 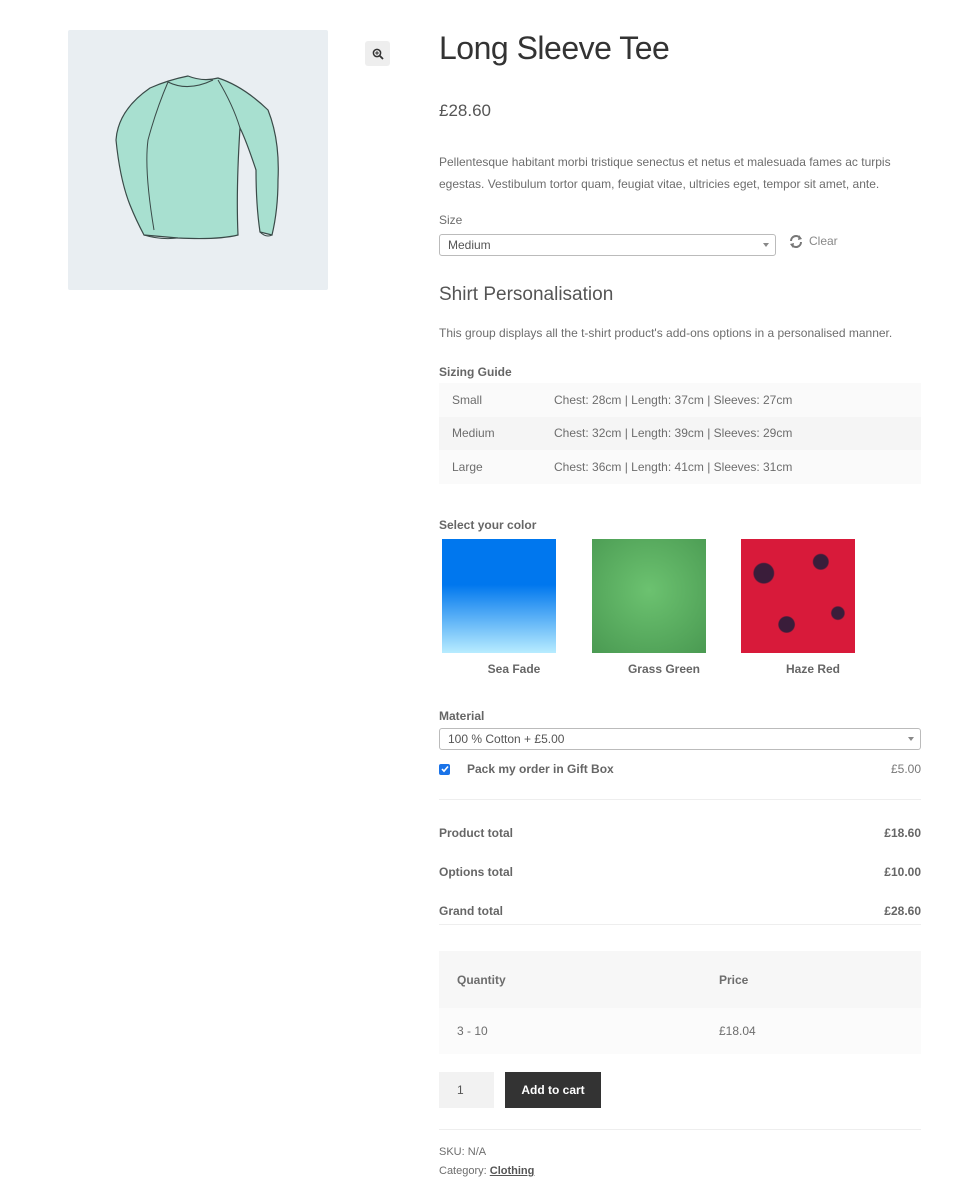 What do you see at coordinates (554, 48) in the screenshot?
I see `product-title: Long Sleeve Tee` at bounding box center [554, 48].